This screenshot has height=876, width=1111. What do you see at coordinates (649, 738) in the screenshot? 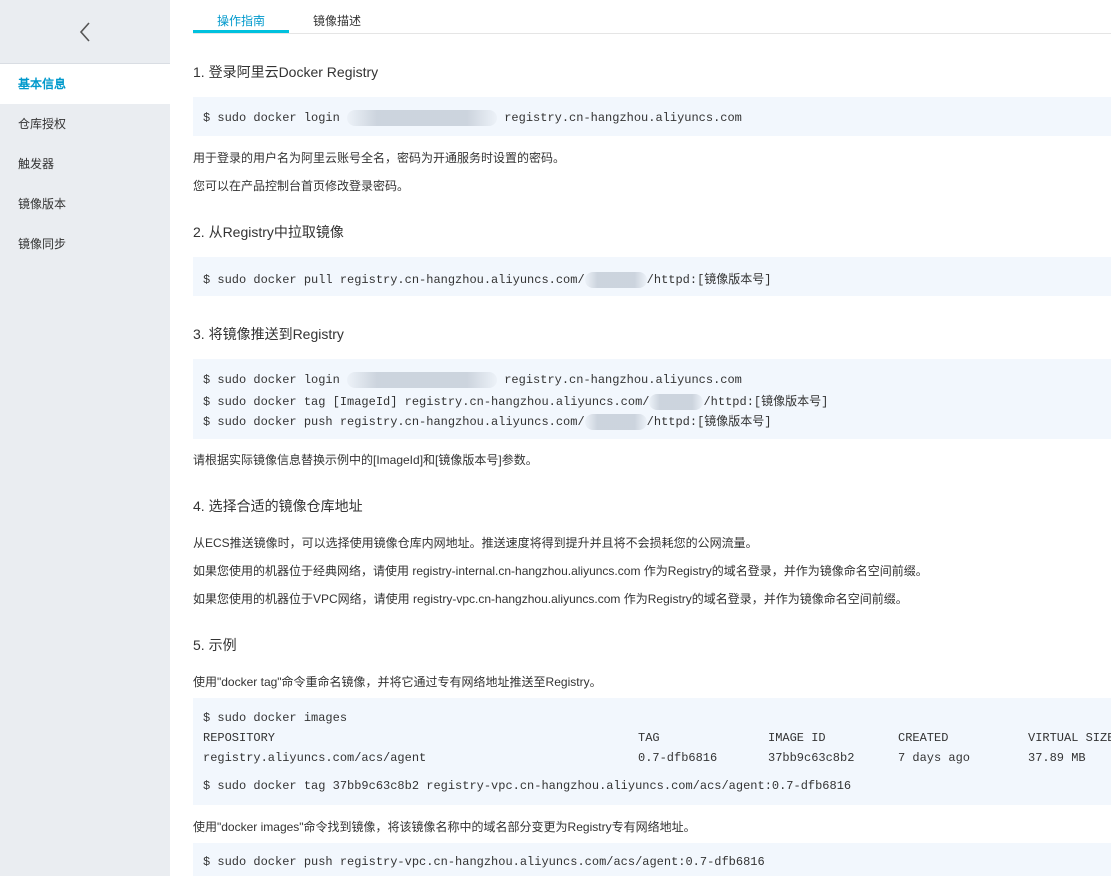
I see `table-header: TAG` at bounding box center [649, 738].